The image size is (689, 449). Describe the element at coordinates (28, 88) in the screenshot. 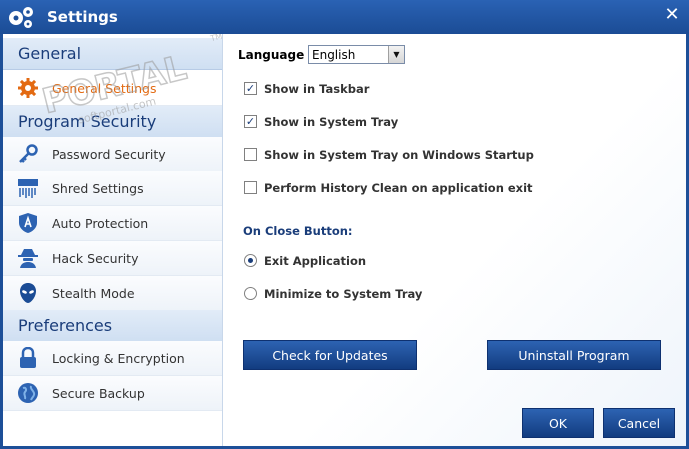

I see `gear-icon` at that location.